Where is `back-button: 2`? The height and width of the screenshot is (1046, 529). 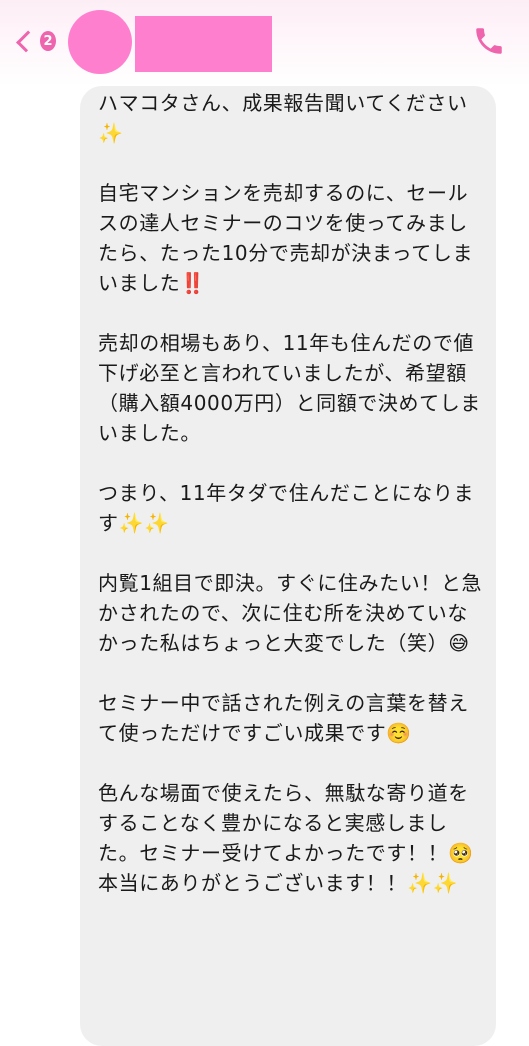 back-button: 2 is located at coordinates (34, 41).